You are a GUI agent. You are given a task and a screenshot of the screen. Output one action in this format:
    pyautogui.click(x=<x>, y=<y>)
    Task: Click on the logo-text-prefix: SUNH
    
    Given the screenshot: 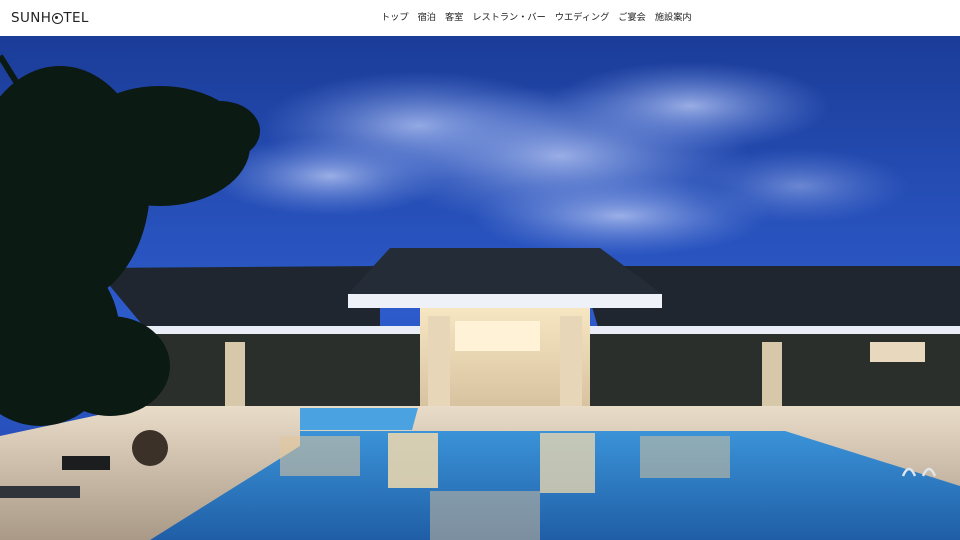 What is the action you would take?
    pyautogui.click(x=31, y=18)
    